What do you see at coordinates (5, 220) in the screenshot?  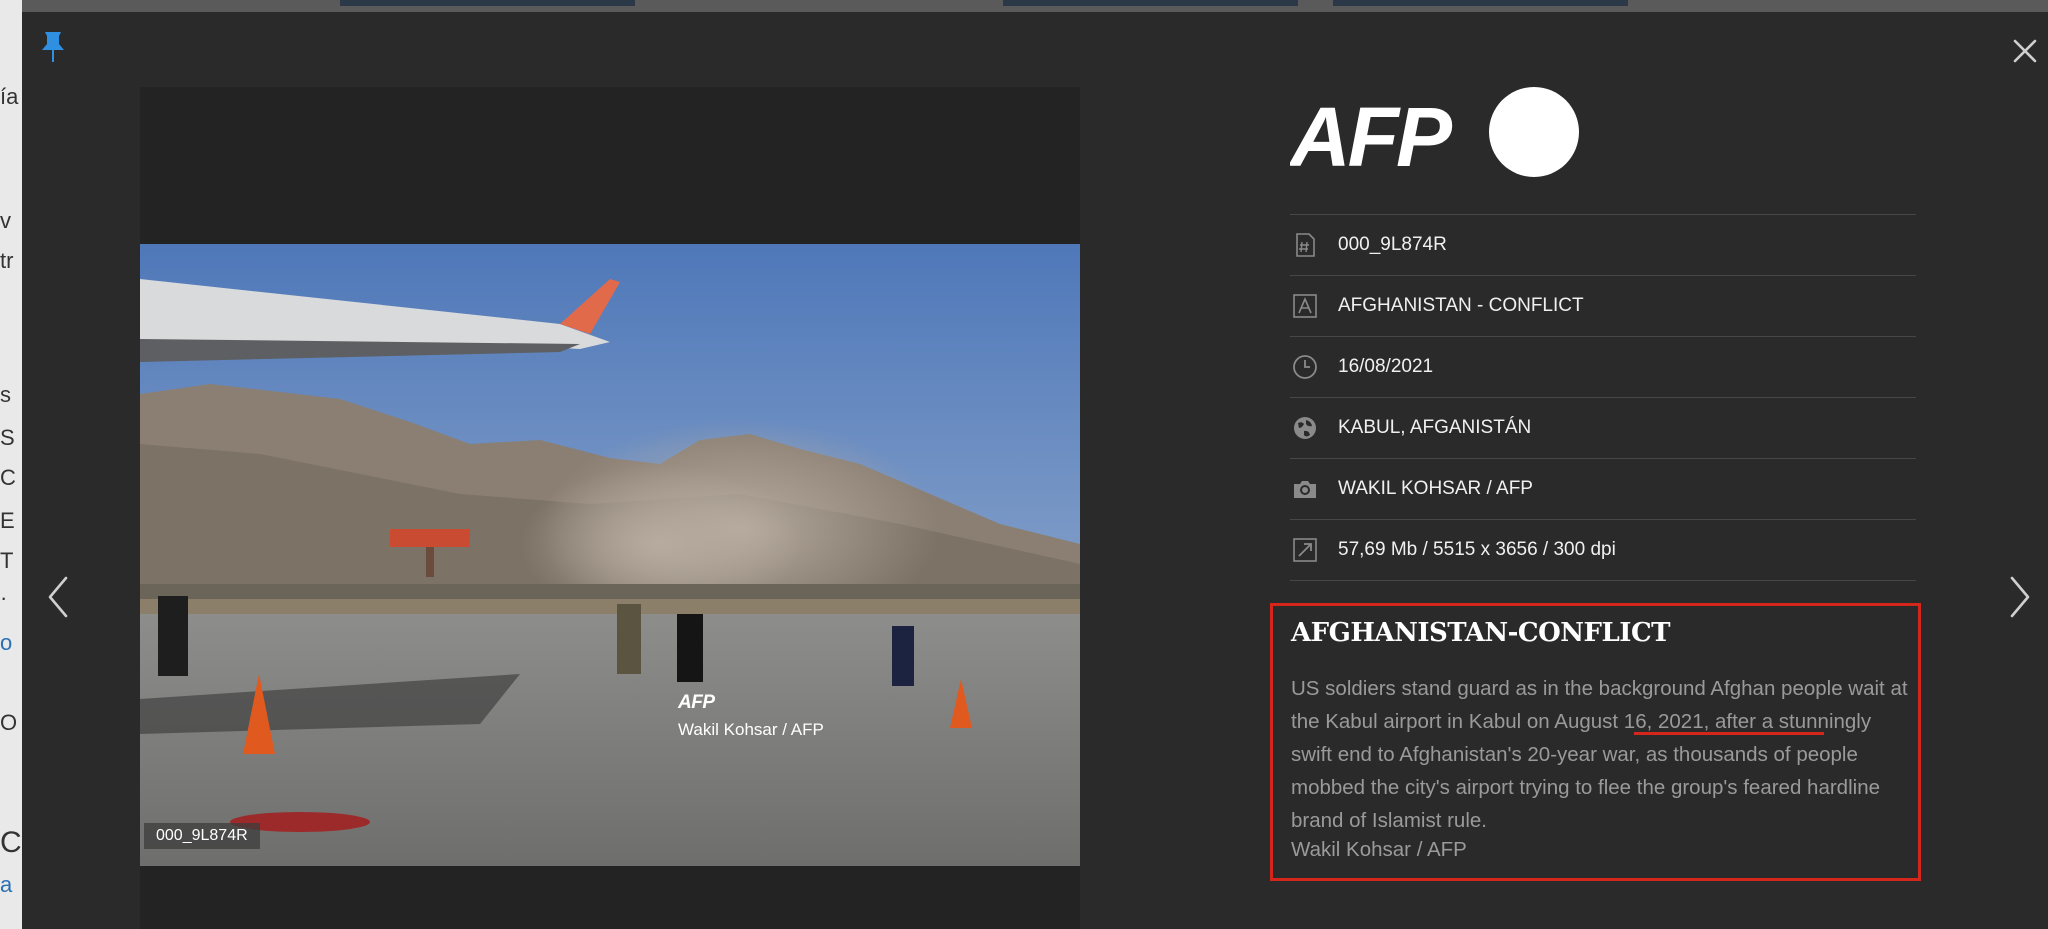 I see `background-text: v` at bounding box center [5, 220].